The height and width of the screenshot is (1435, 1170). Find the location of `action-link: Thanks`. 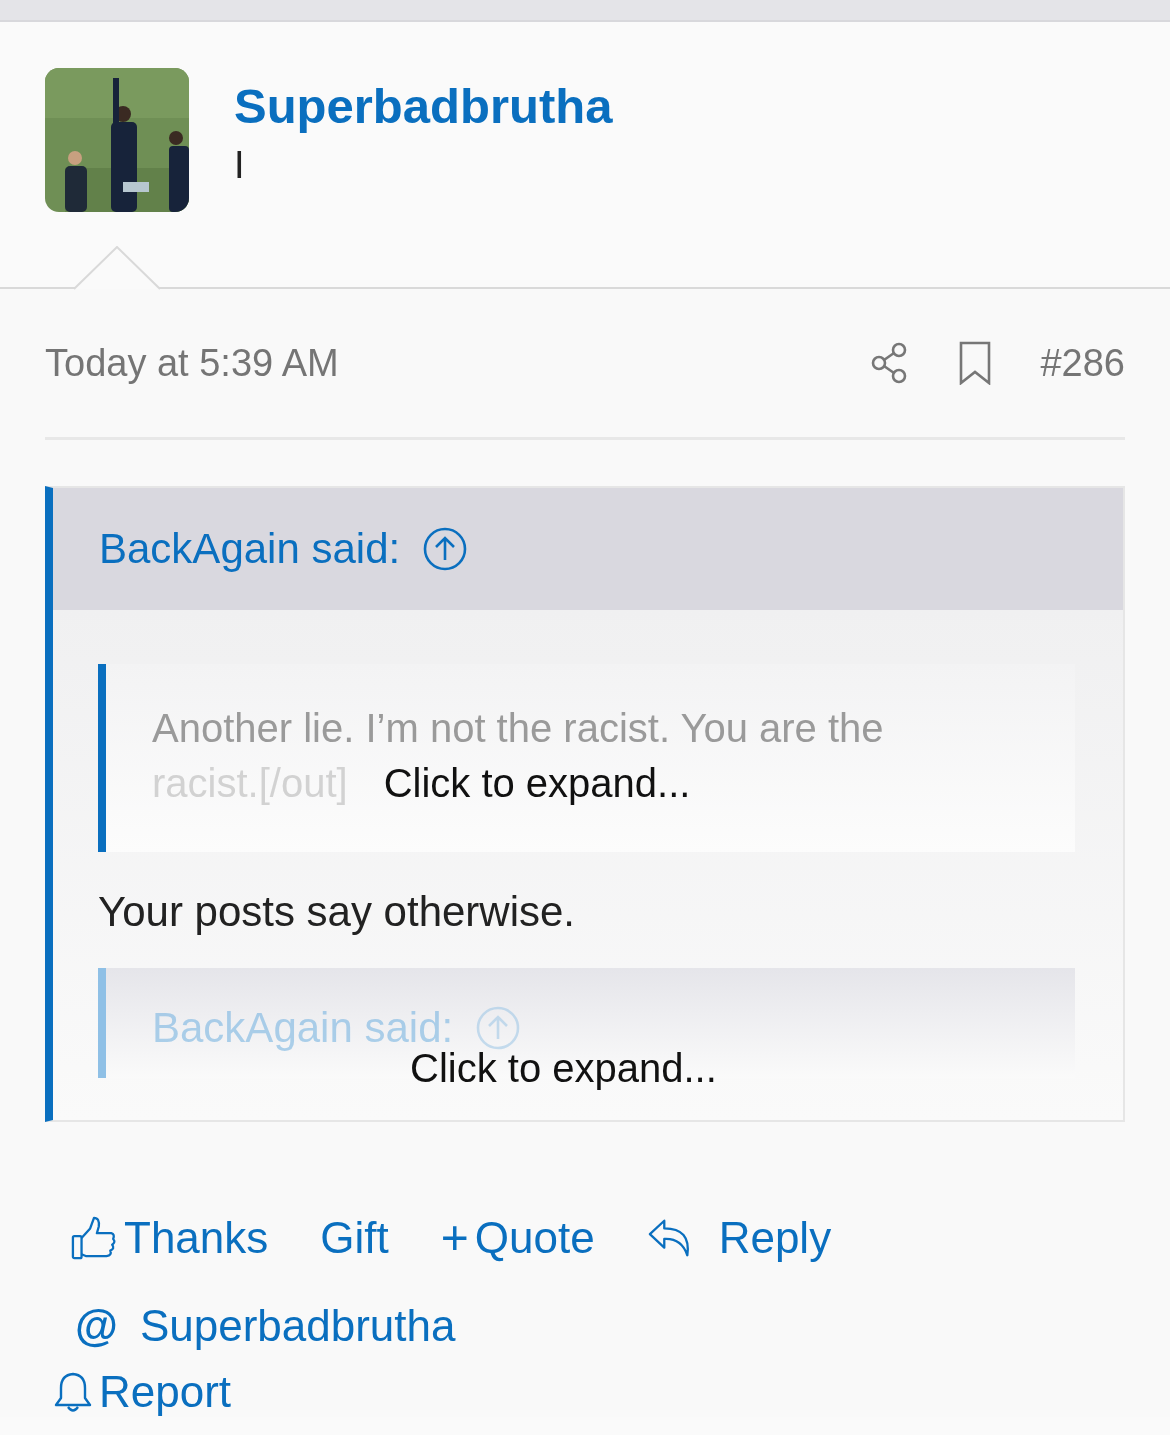

action-link: Thanks is located at coordinates (169, 1237).